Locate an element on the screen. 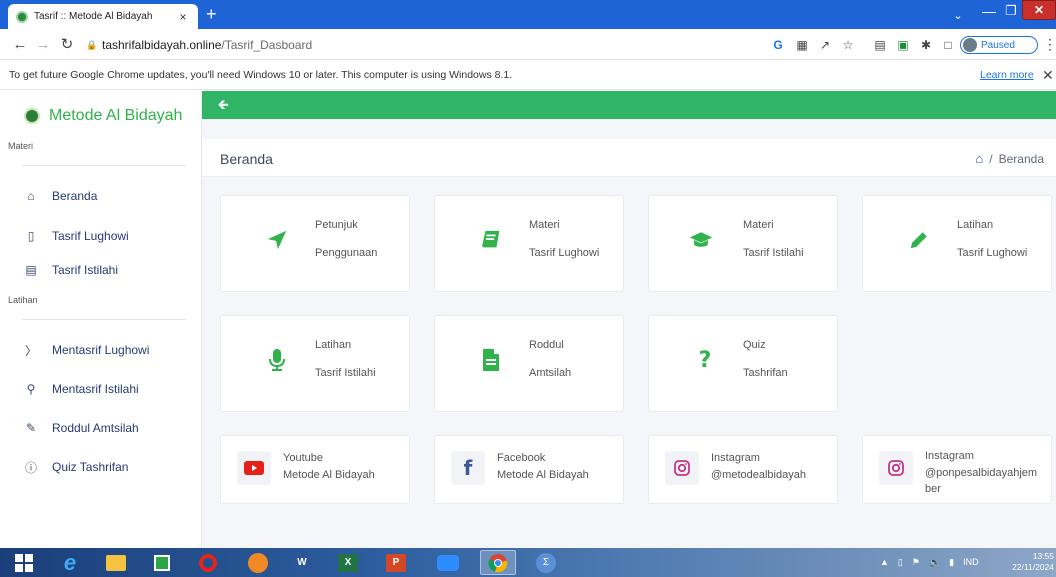 This screenshot has height=577, width=1056. bookmark-star-icon: ☆ is located at coordinates (848, 45).